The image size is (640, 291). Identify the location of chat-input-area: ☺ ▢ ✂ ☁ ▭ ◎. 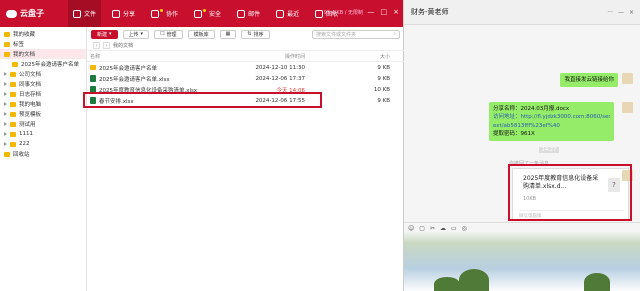
(522, 256).